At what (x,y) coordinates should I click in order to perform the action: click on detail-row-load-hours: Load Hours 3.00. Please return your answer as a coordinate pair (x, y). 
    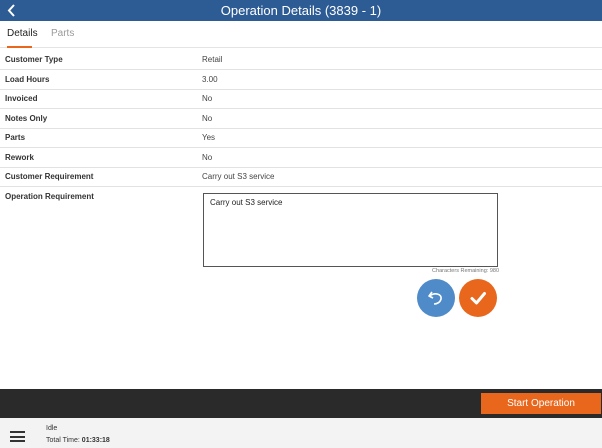
    Looking at the image, I should click on (301, 80).